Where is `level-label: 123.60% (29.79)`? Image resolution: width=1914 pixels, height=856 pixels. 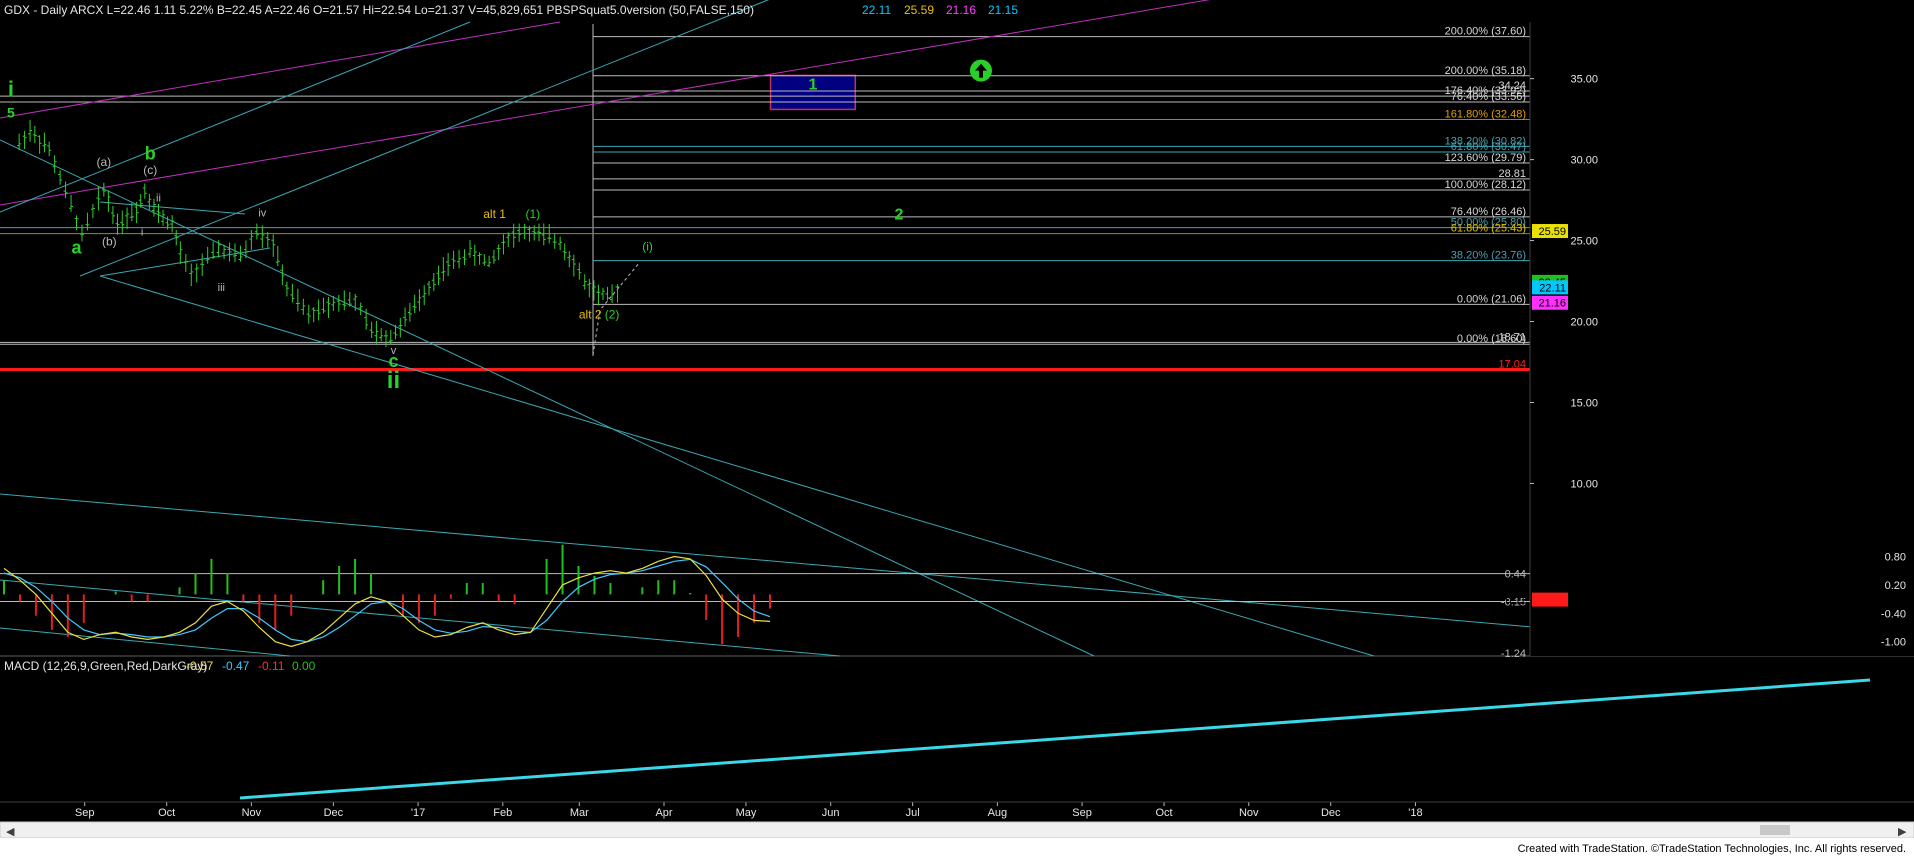
level-label: 123.60% (29.79) is located at coordinates (1485, 158).